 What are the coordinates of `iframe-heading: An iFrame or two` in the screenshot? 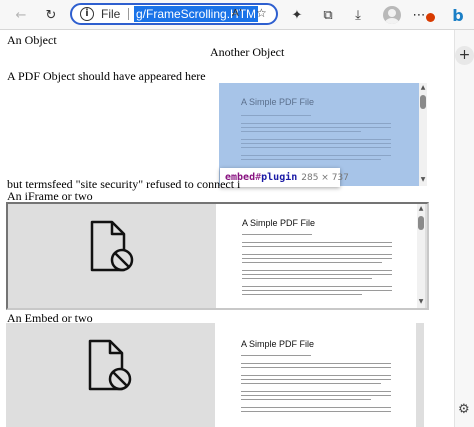 It's located at (50, 196).